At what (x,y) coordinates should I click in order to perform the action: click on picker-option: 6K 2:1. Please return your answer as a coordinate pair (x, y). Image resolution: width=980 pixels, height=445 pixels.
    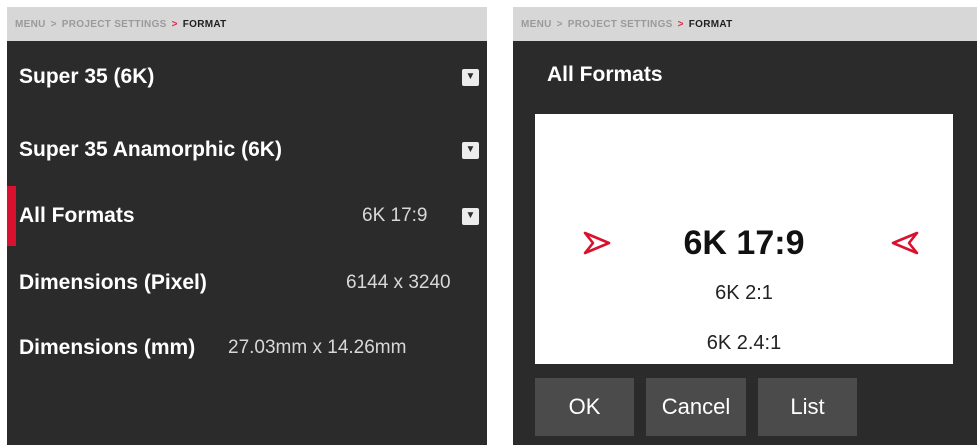
    Looking at the image, I should click on (744, 293).